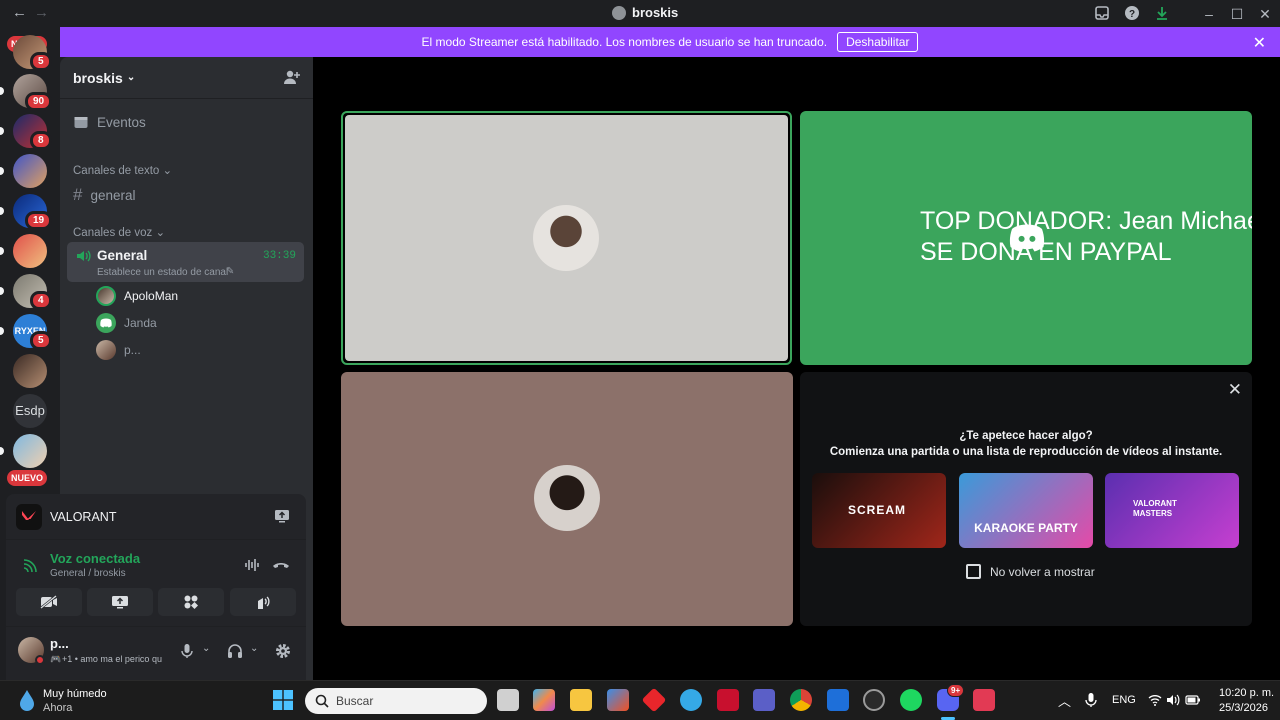 Image resolution: width=1280 pixels, height=720 pixels. What do you see at coordinates (41, 12) in the screenshot?
I see `forward-arrow-icon: →` at bounding box center [41, 12].